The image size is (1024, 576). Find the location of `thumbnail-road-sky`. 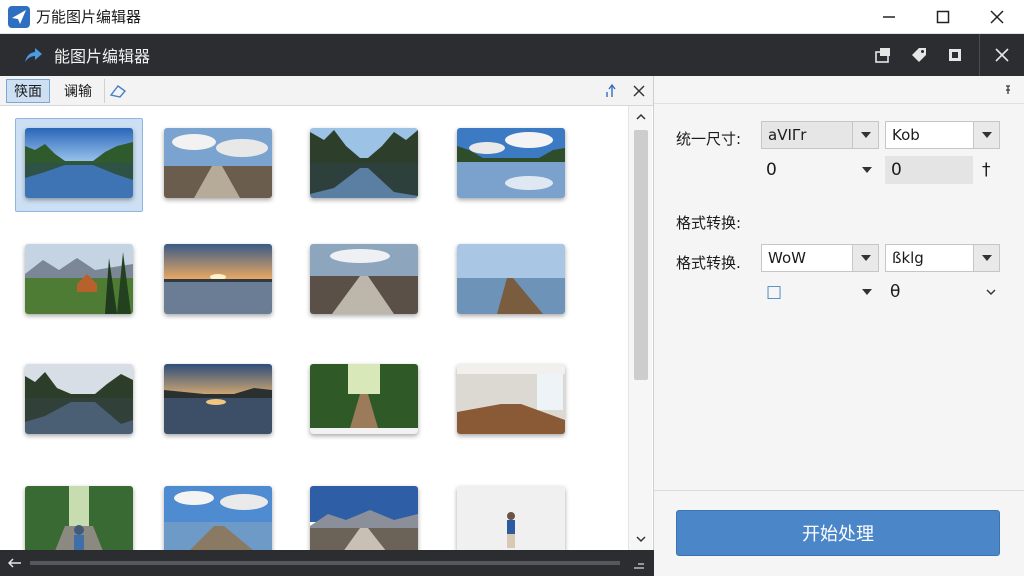

thumbnail-road-sky is located at coordinates (218, 163).